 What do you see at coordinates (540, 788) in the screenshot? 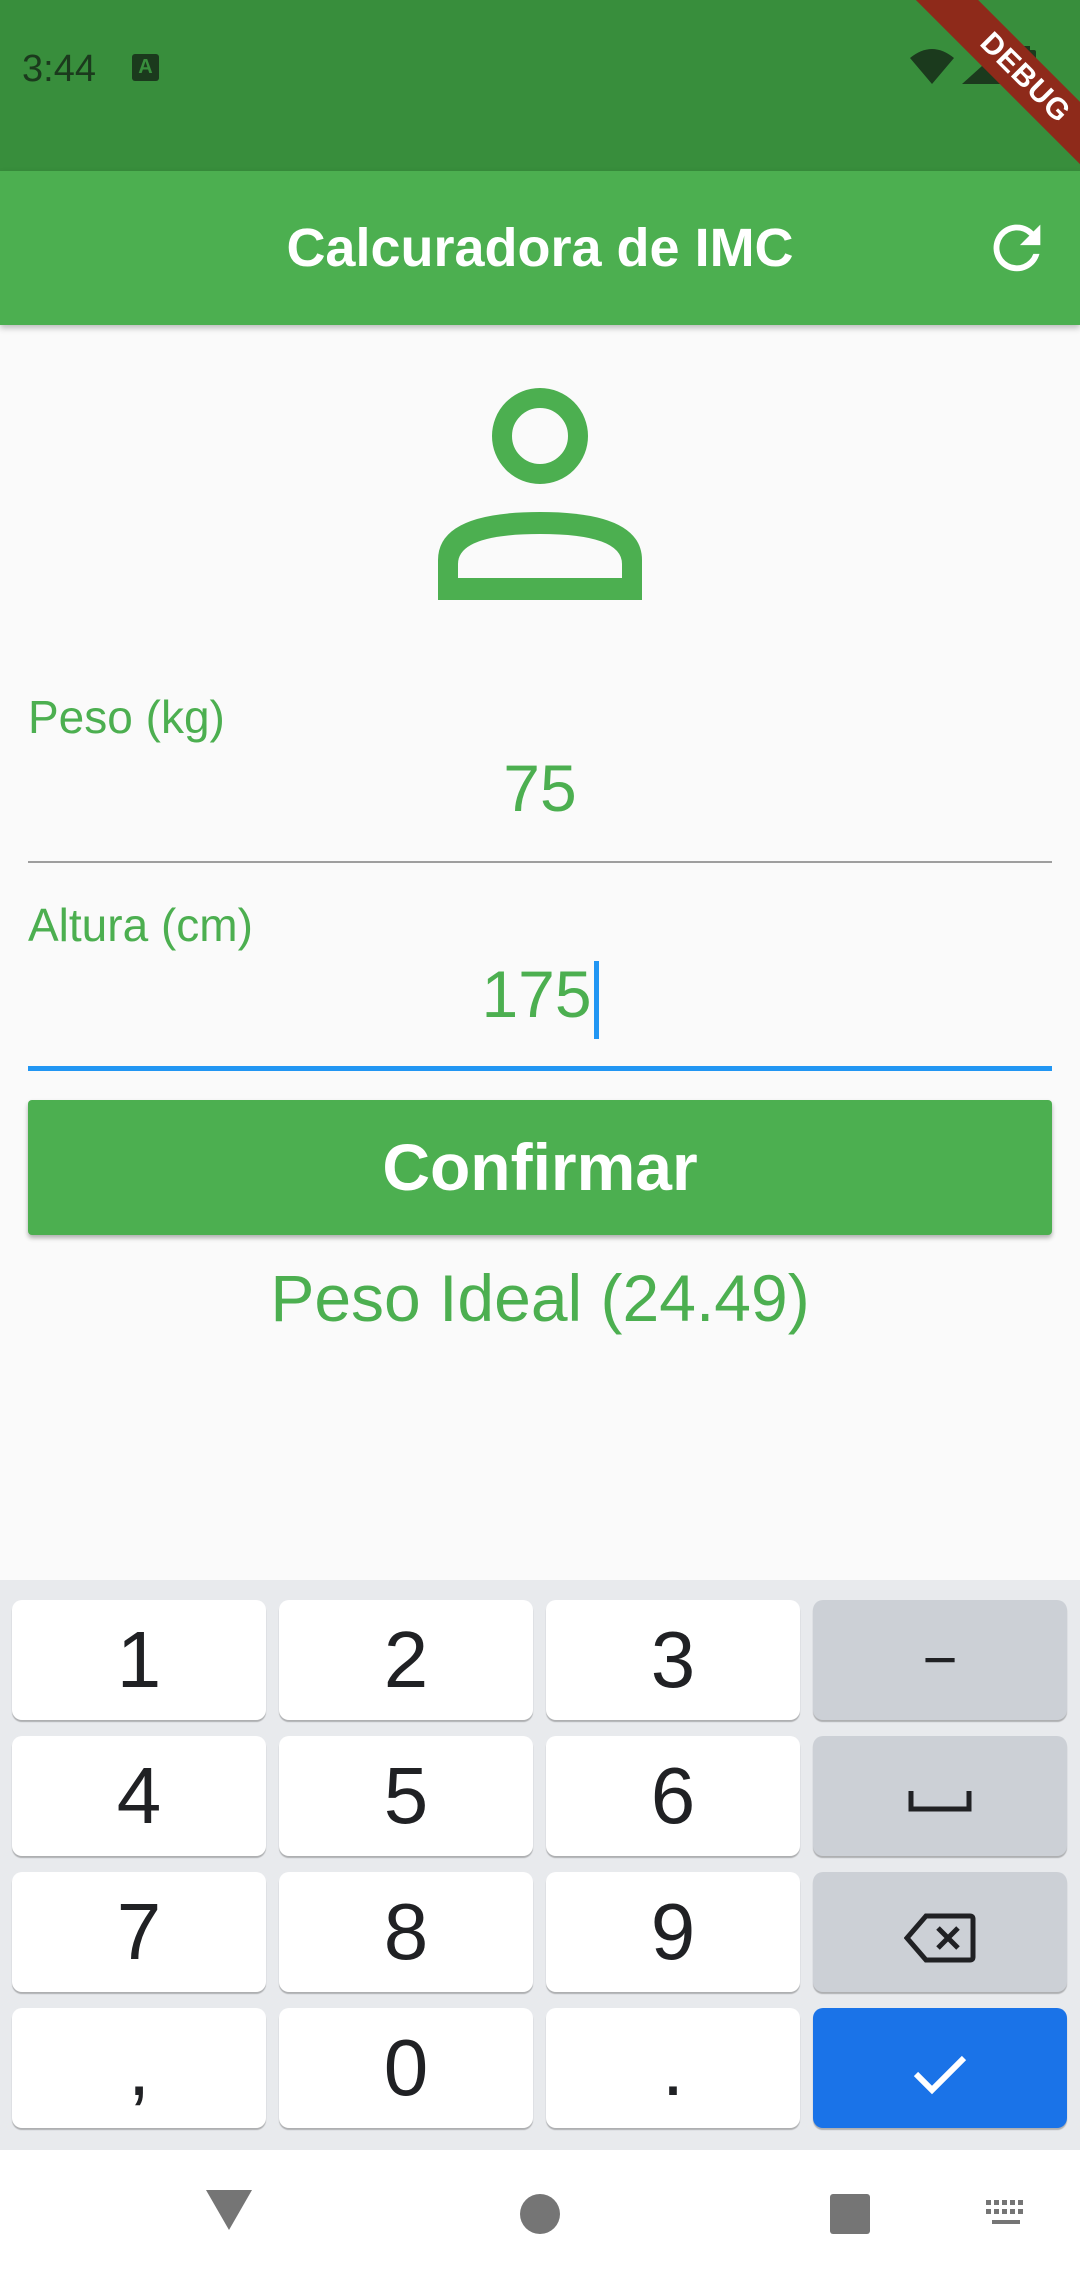
I see `weight-input: 75` at bounding box center [540, 788].